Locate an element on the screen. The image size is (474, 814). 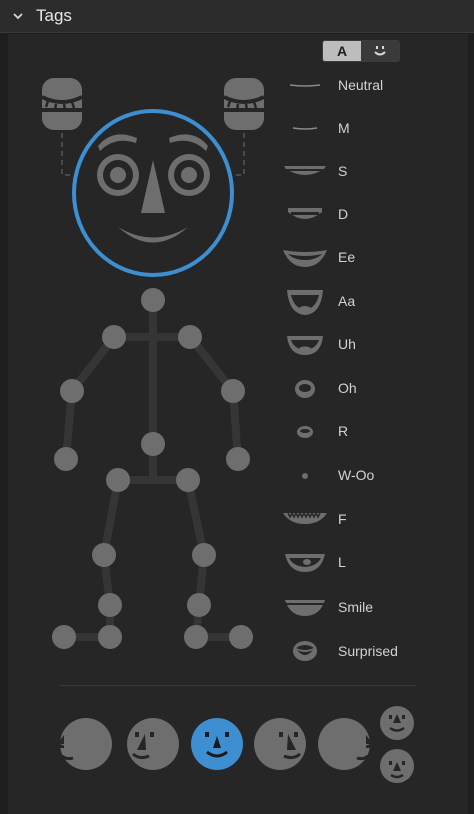
left-eye-blink-handle is located at coordinates (62, 104).